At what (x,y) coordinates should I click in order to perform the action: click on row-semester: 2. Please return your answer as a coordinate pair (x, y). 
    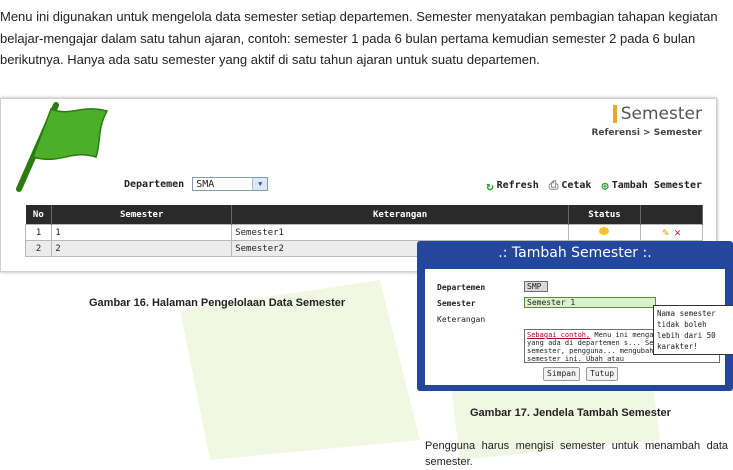
    Looking at the image, I should click on (142, 248).